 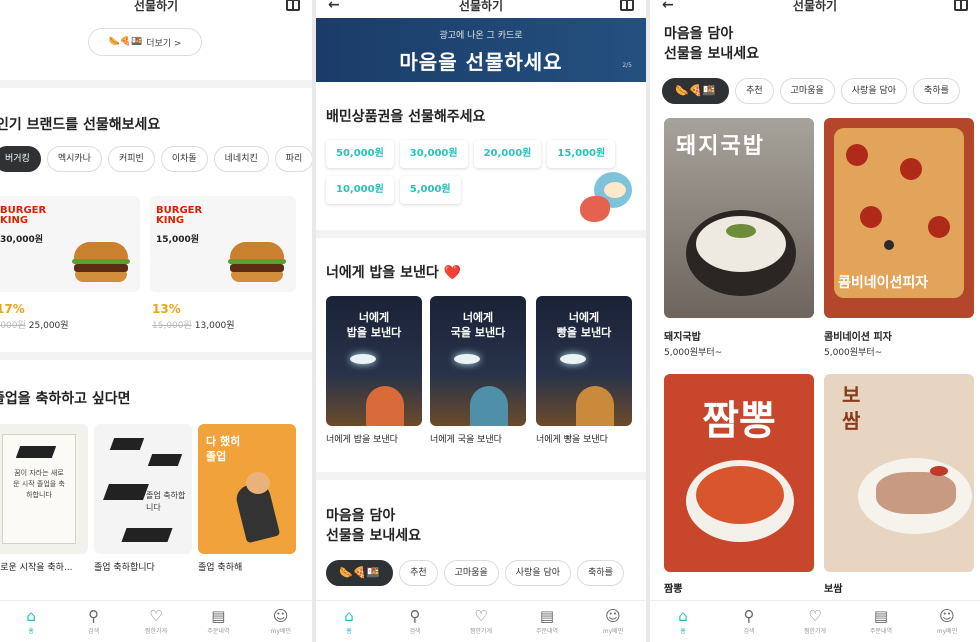 What do you see at coordinates (124, 568) in the screenshot?
I see `card-caption: 졸업 축하합니다` at bounding box center [124, 568].